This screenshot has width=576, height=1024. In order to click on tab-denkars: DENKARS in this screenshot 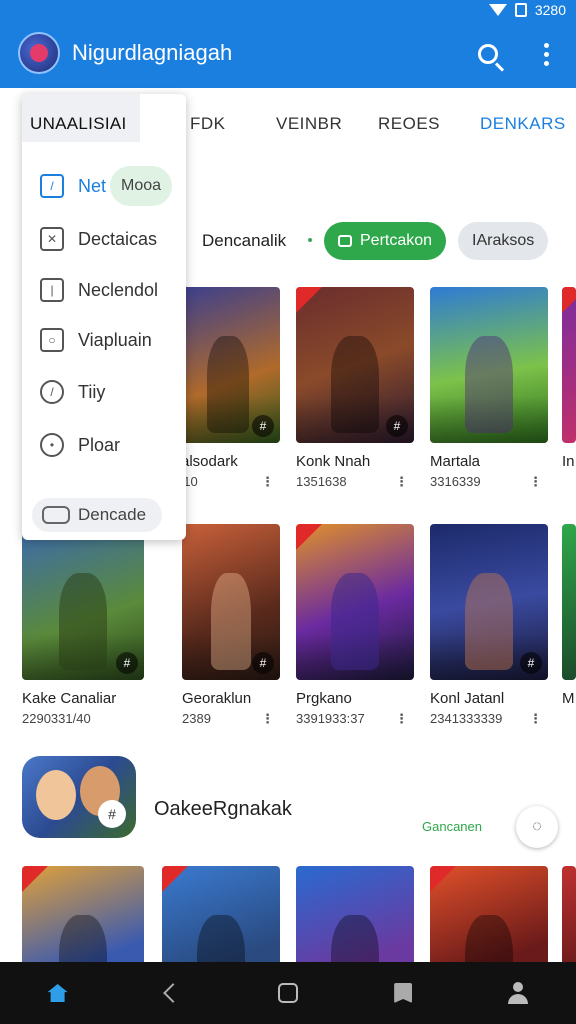, I will do `click(523, 124)`.